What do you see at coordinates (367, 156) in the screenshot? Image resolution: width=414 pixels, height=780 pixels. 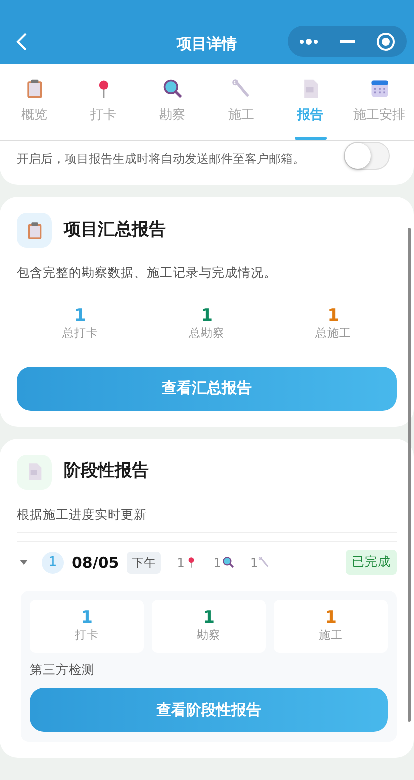 I see `toggle-switch` at bounding box center [367, 156].